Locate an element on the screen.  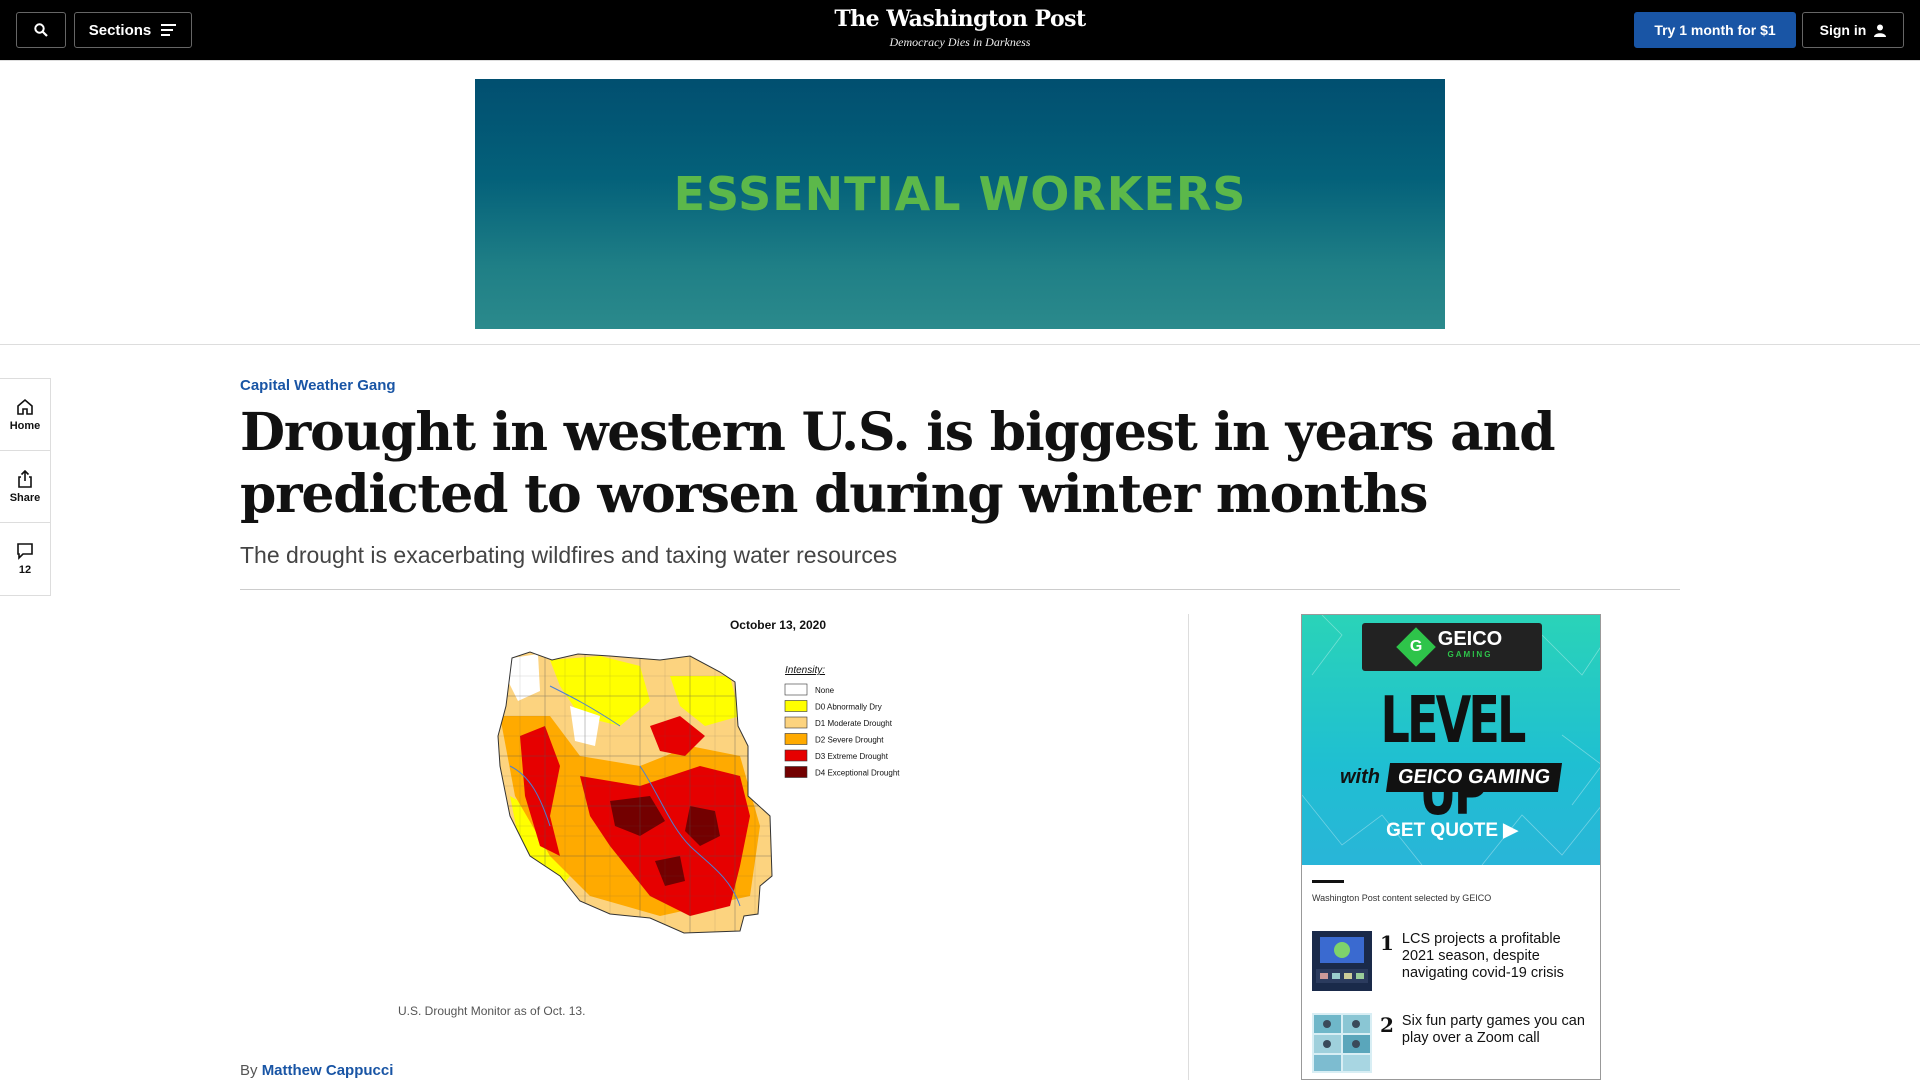
sections-menu-button: Sections is located at coordinates (133, 30).